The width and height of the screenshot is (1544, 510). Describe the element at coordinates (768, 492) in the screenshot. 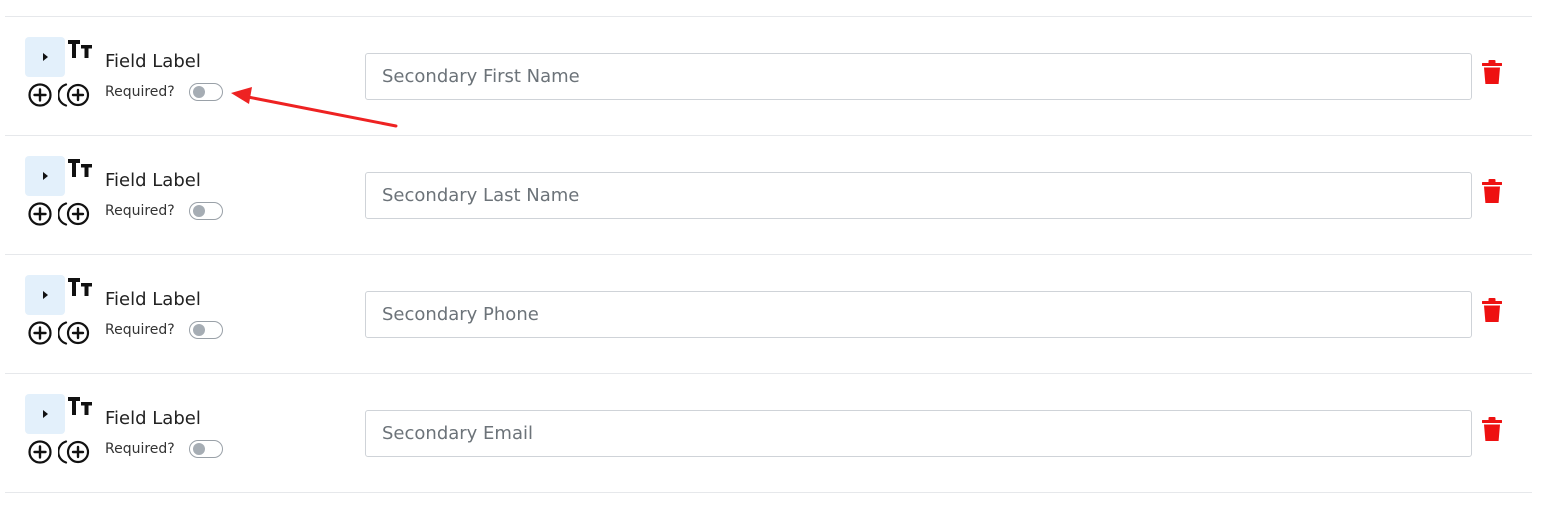

I see `row-divider` at that location.